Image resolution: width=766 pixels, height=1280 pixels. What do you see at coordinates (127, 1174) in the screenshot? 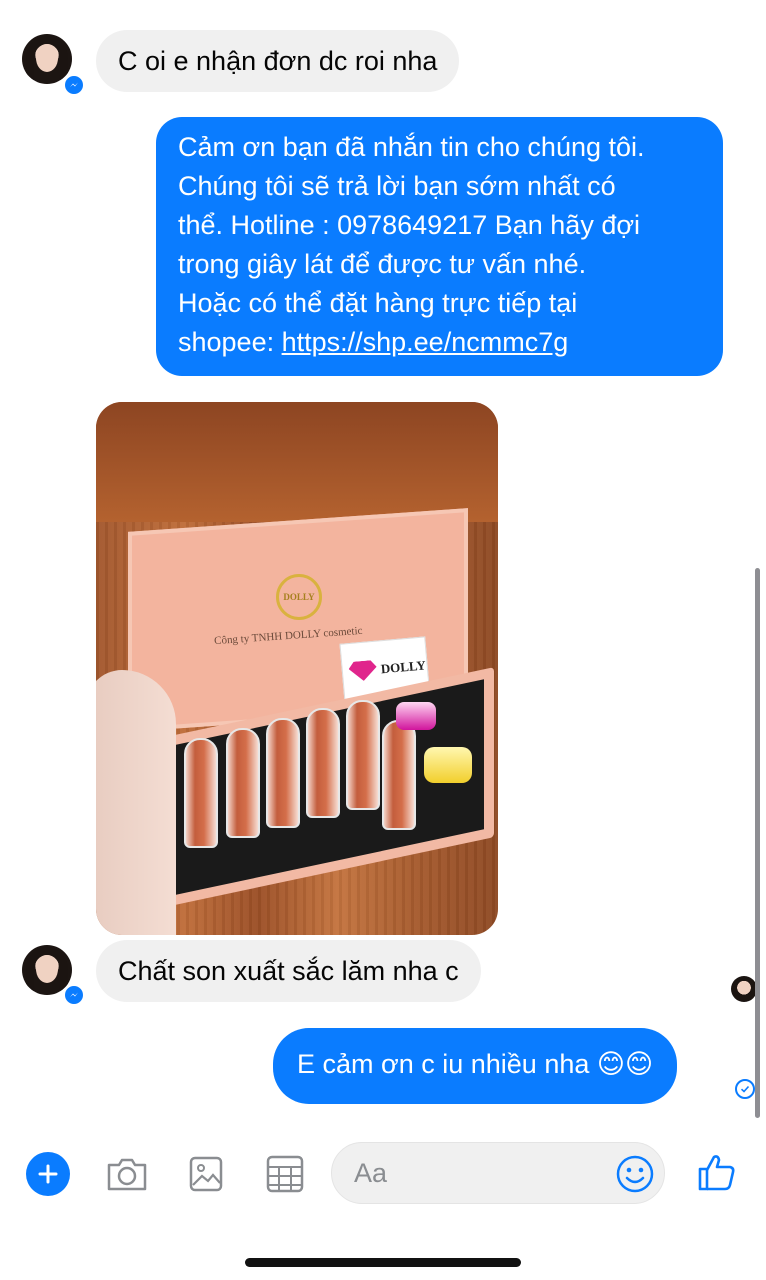
I see `camera-icon` at bounding box center [127, 1174].